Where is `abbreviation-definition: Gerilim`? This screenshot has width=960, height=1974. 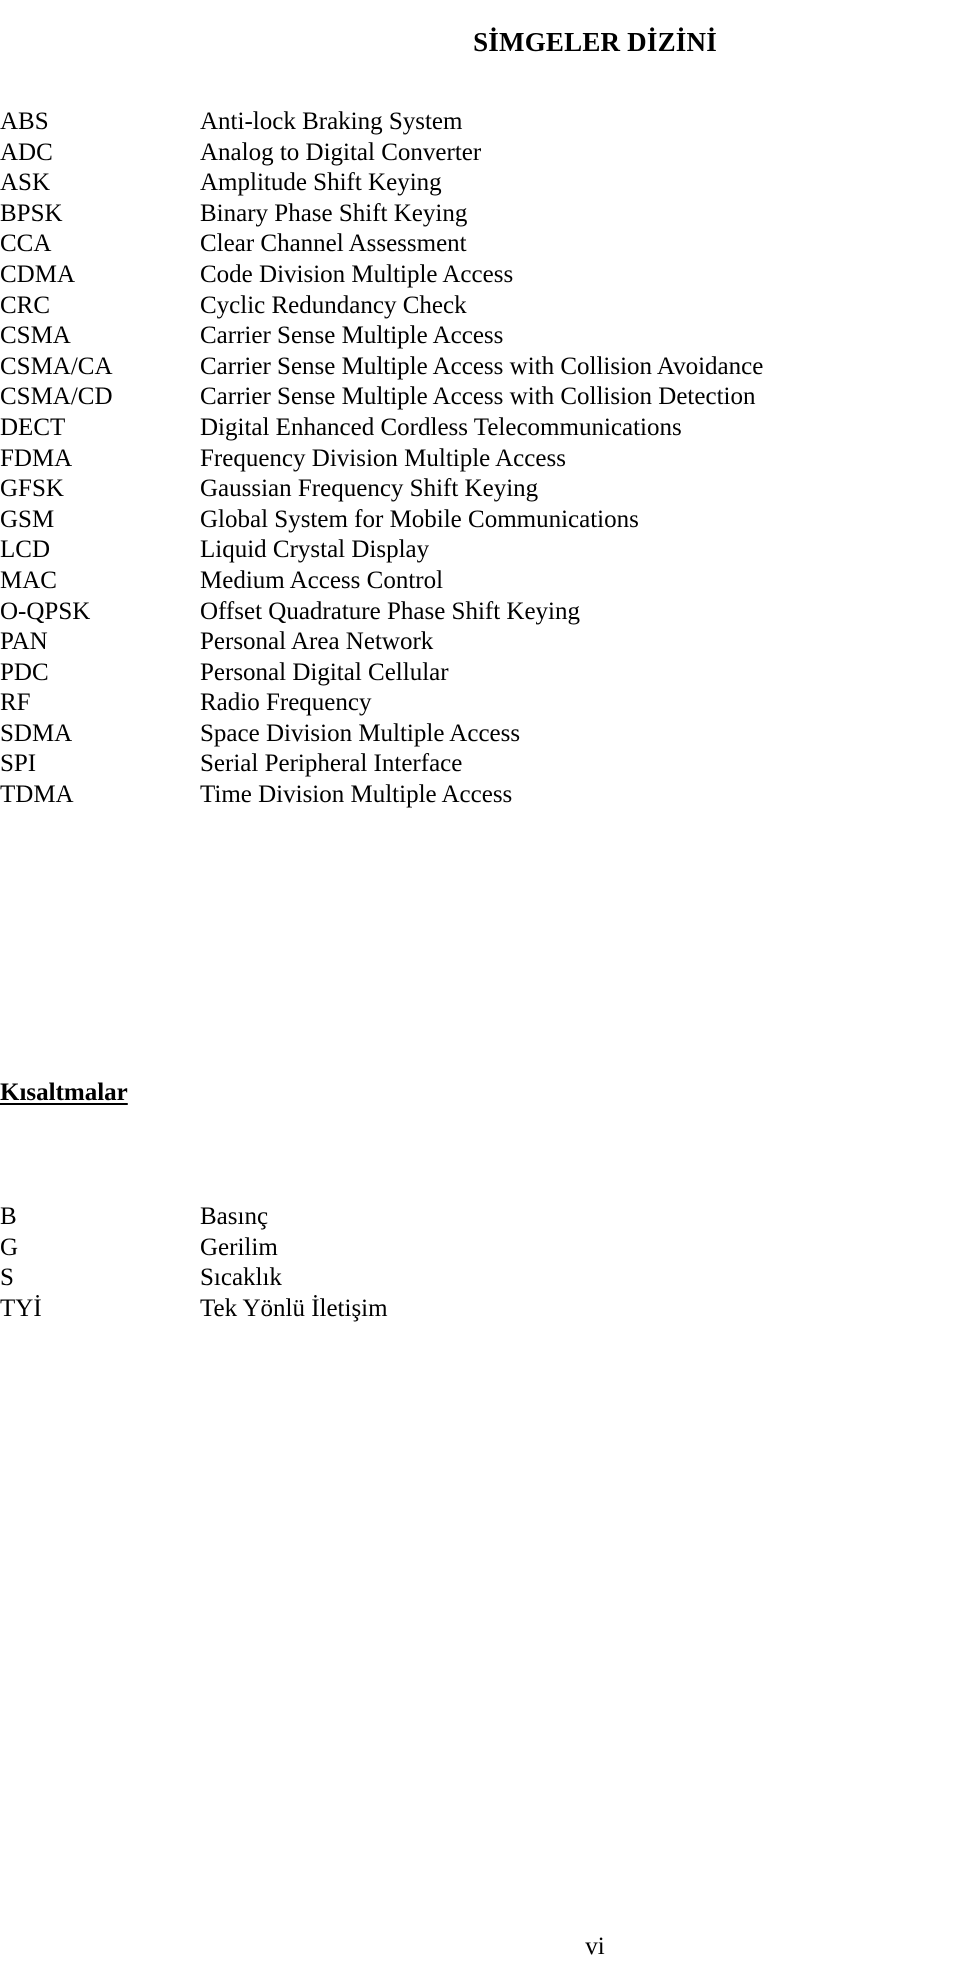
abbreviation-definition: Gerilim is located at coordinates (239, 1247).